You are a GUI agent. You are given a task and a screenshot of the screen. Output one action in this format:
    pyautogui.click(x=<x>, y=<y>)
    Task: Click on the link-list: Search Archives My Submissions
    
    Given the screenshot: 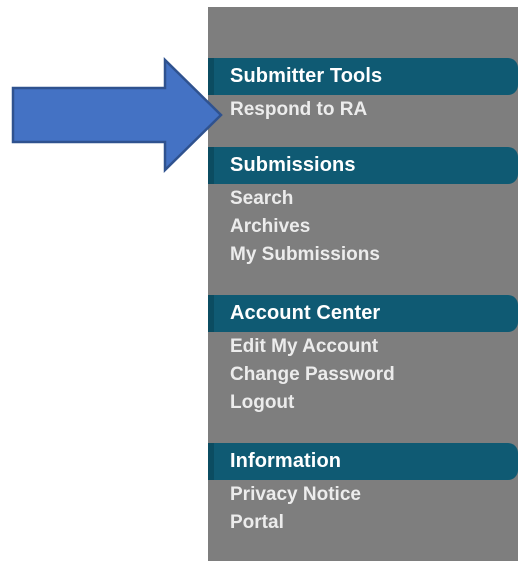 What is the action you would take?
    pyautogui.click(x=363, y=228)
    